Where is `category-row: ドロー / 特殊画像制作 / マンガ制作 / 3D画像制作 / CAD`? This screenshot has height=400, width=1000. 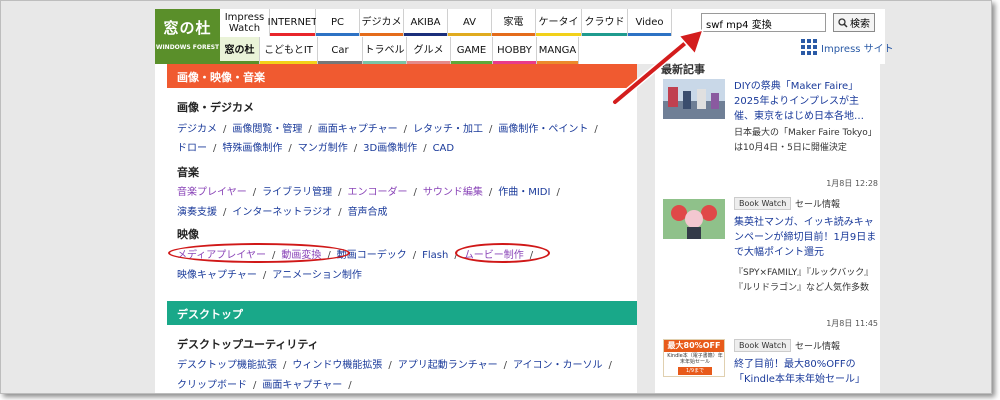
category-row: ドロー / 特殊画像制作 / マンガ制作 / 3D画像制作 / CAD is located at coordinates (315, 146).